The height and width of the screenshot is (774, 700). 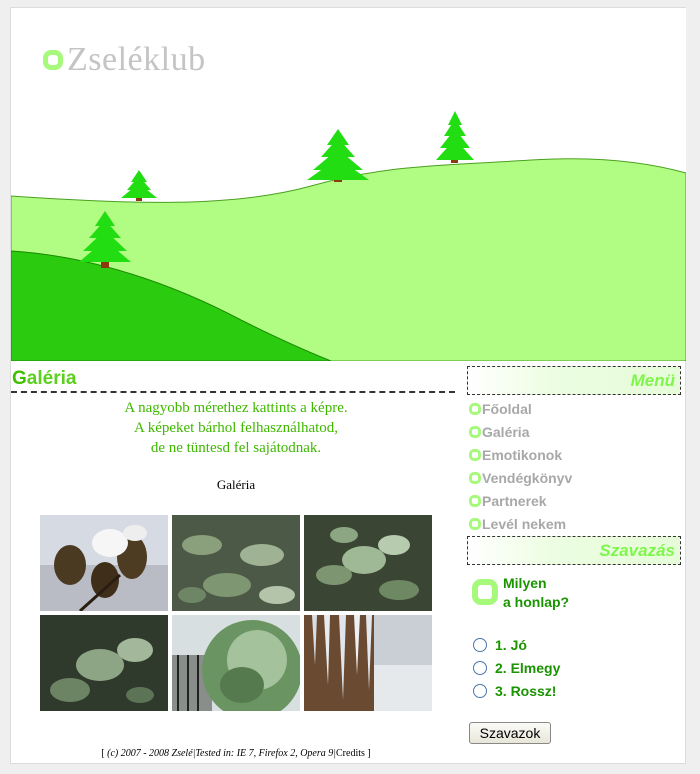 I want to click on menu-item-label: Vendégkönyv, so click(x=527, y=478).